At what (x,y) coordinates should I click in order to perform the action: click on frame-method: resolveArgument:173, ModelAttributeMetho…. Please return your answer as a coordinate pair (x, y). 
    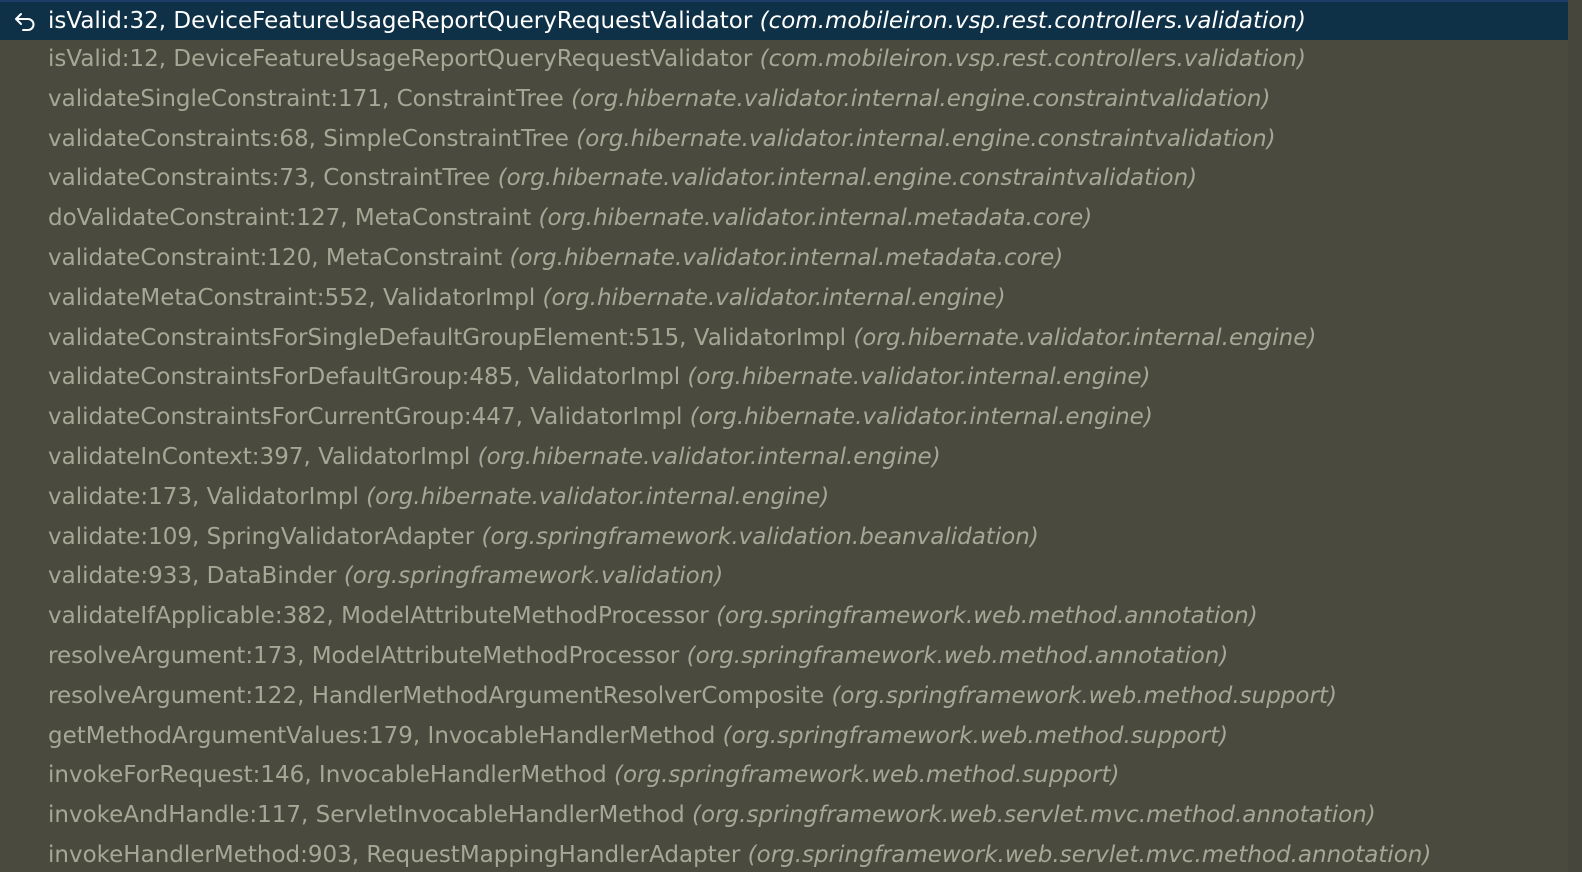
    Looking at the image, I should click on (364, 655).